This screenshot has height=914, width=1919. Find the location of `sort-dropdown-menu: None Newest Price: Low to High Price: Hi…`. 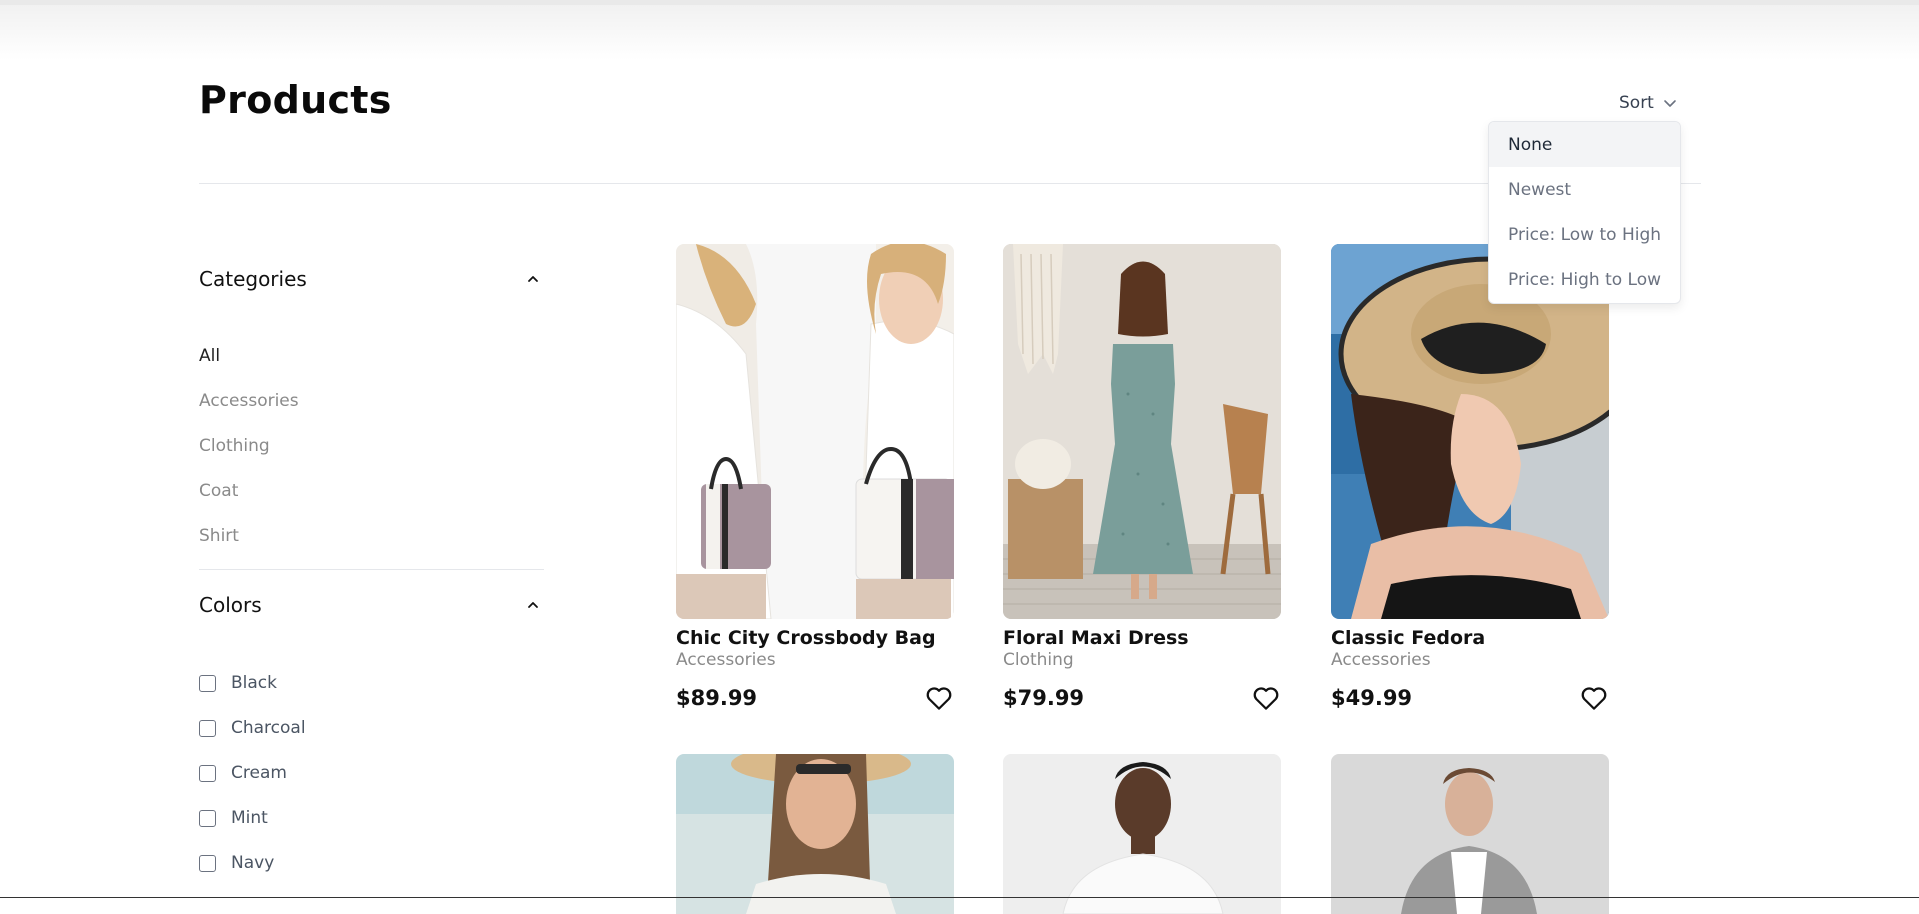

sort-dropdown-menu: None Newest Price: Low to High Price: Hi… is located at coordinates (1584, 212).